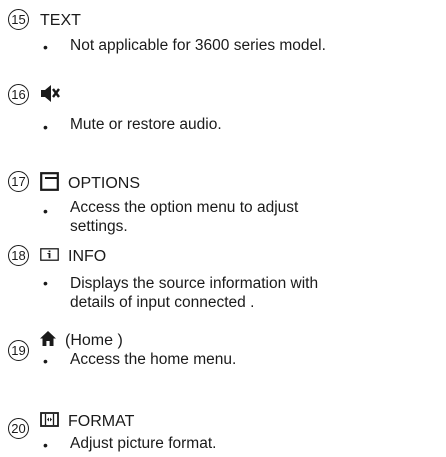  Describe the element at coordinates (143, 443) in the screenshot. I see `item-description: Adjust picture format.` at that location.